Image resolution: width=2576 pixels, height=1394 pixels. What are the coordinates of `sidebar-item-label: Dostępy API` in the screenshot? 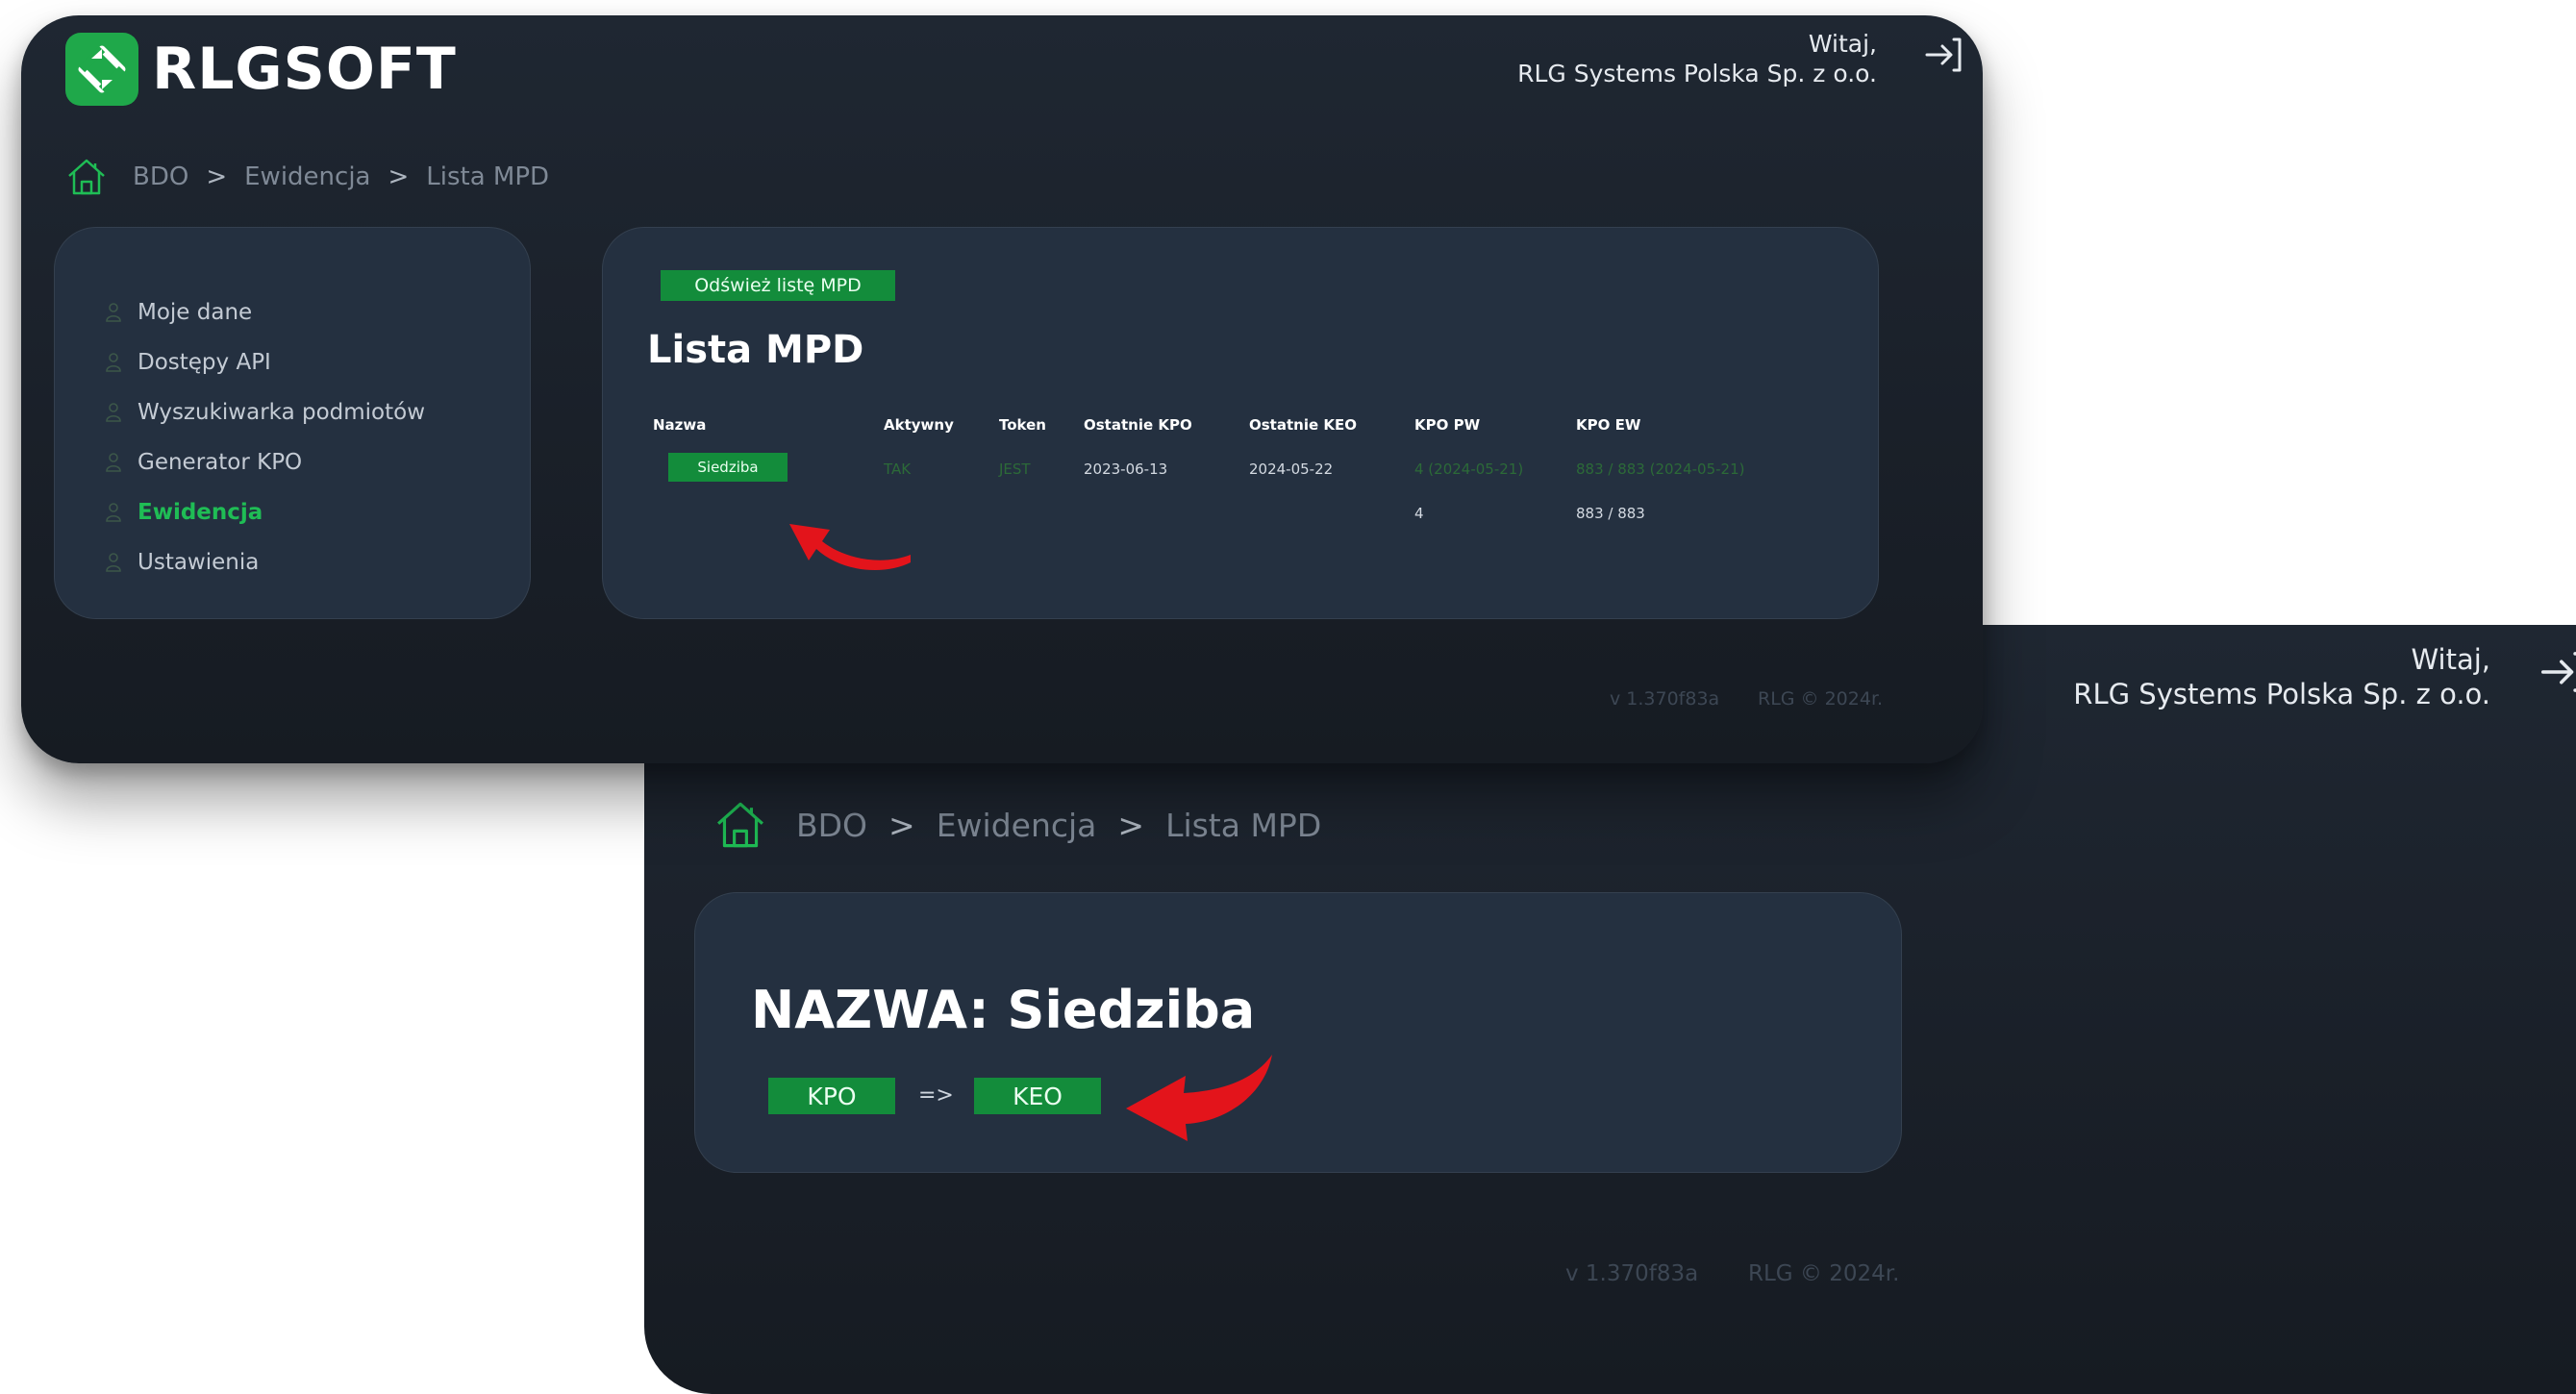 It's located at (204, 363).